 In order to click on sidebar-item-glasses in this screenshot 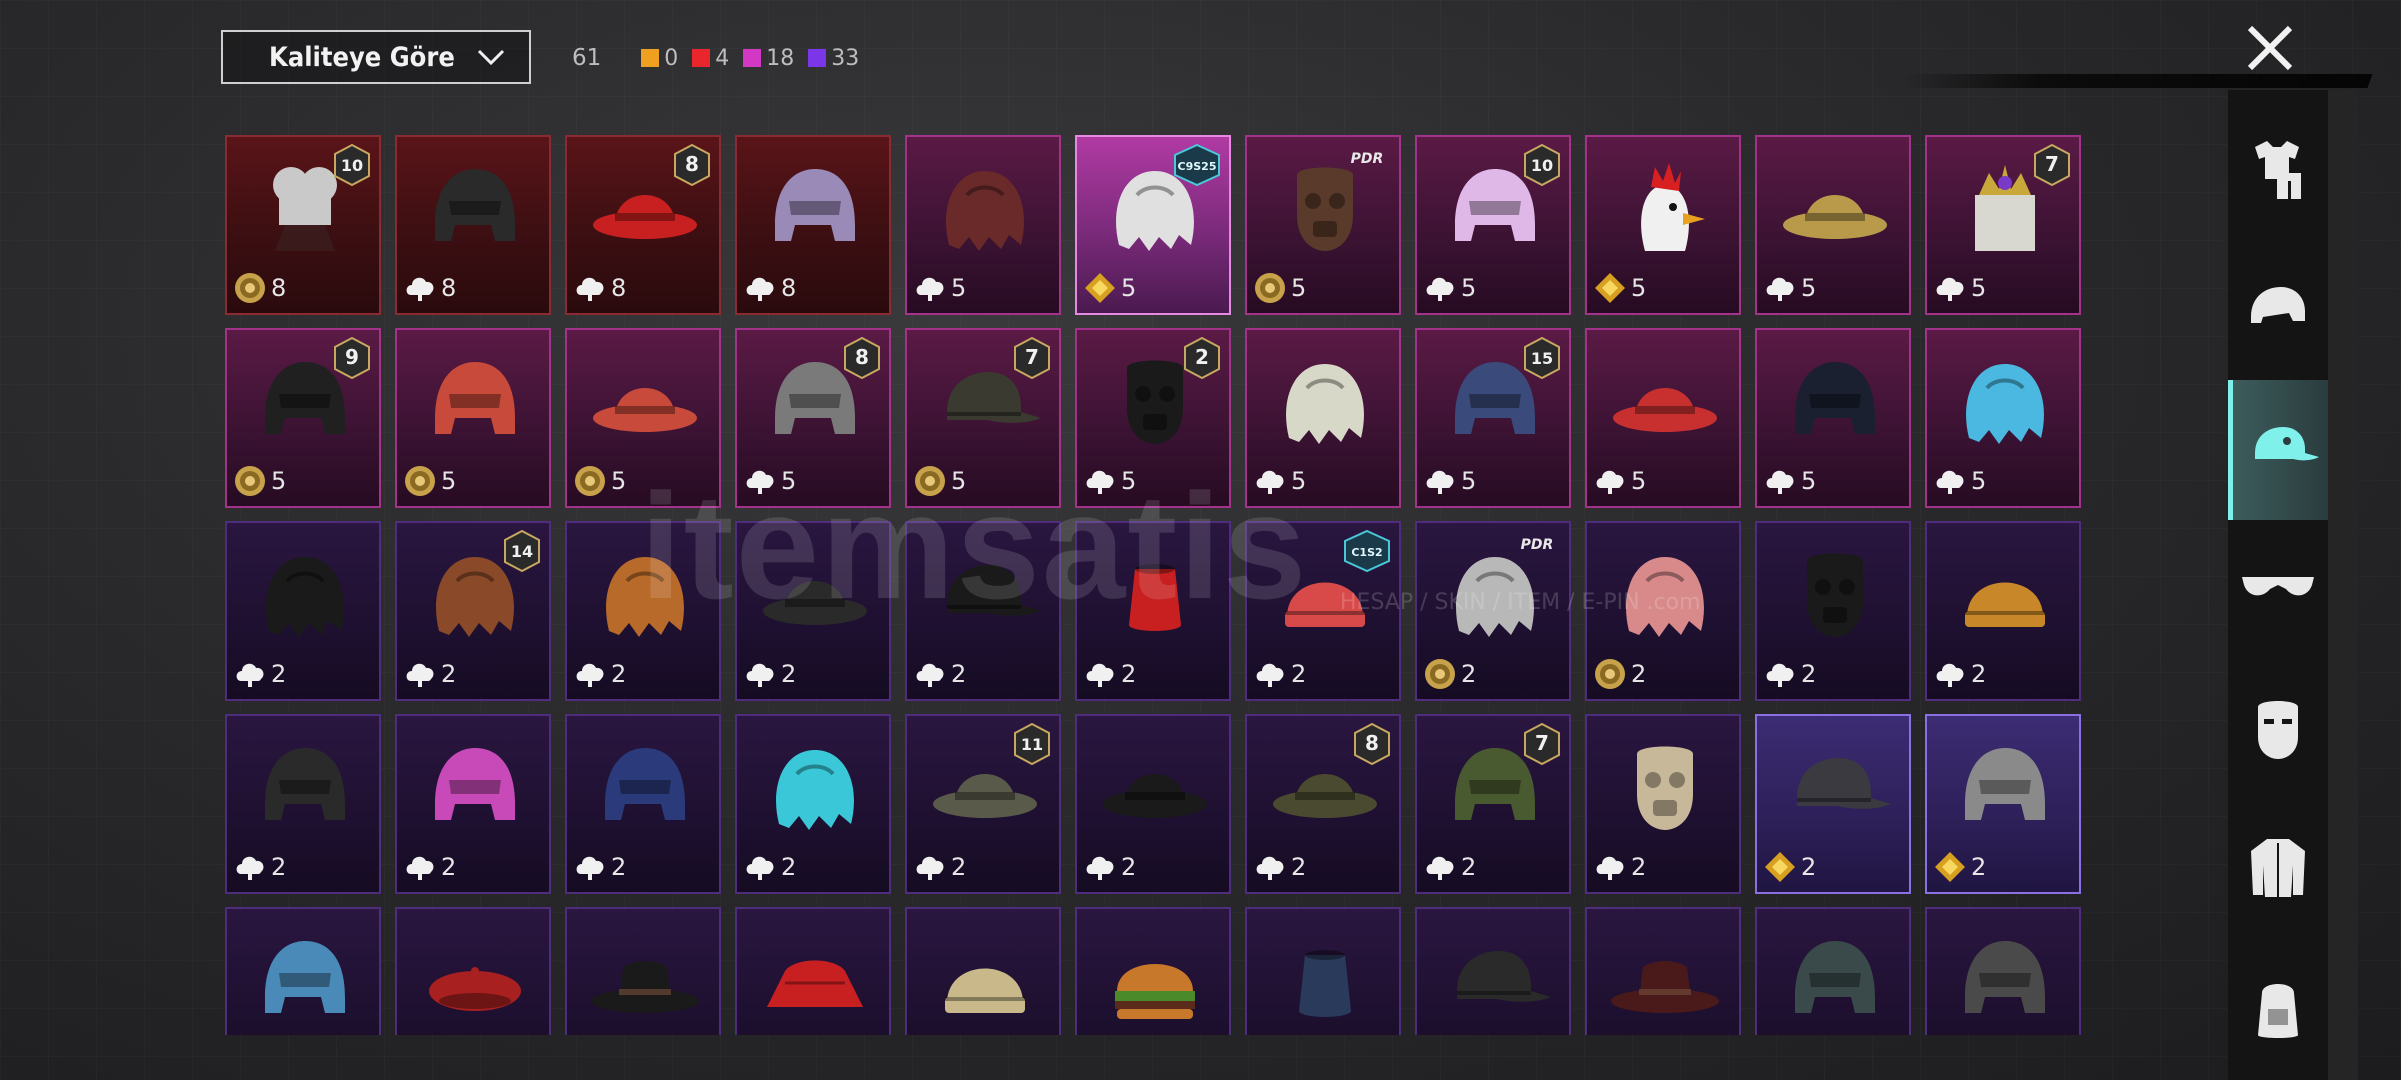, I will do `click(2278, 590)`.